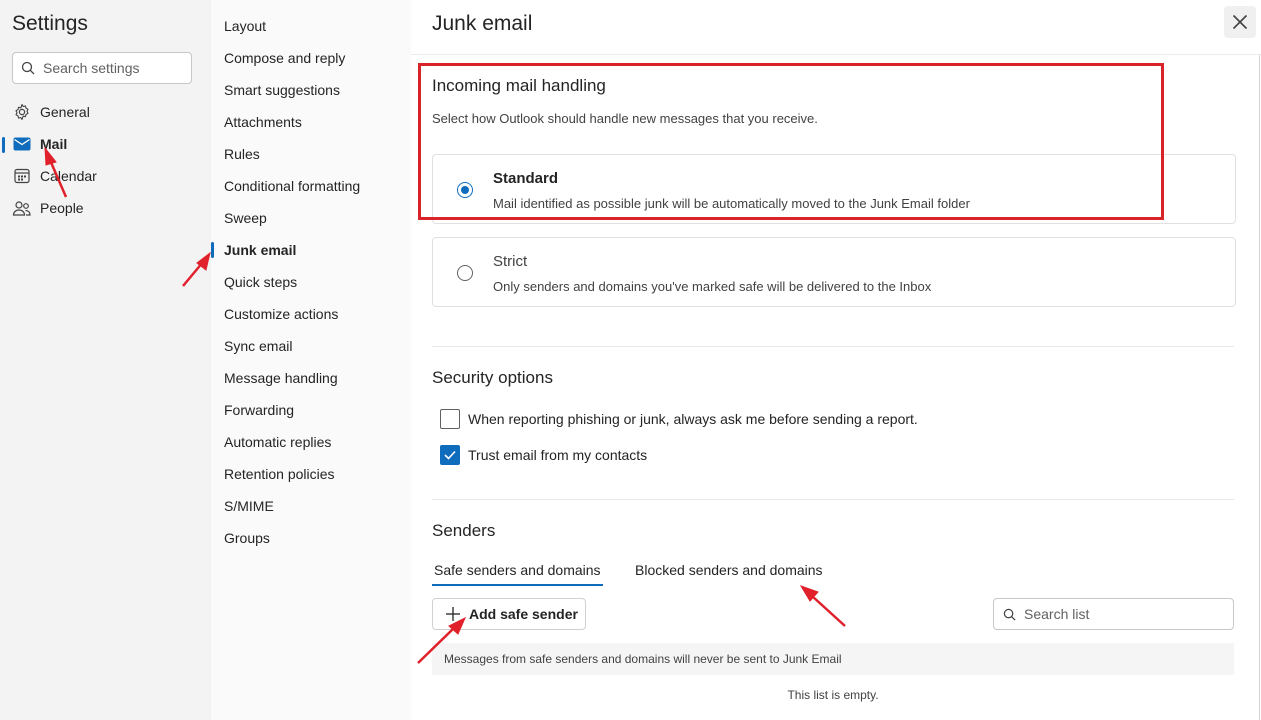 The image size is (1261, 720). What do you see at coordinates (242, 154) in the screenshot?
I see `subnav-item-rules: Rules` at bounding box center [242, 154].